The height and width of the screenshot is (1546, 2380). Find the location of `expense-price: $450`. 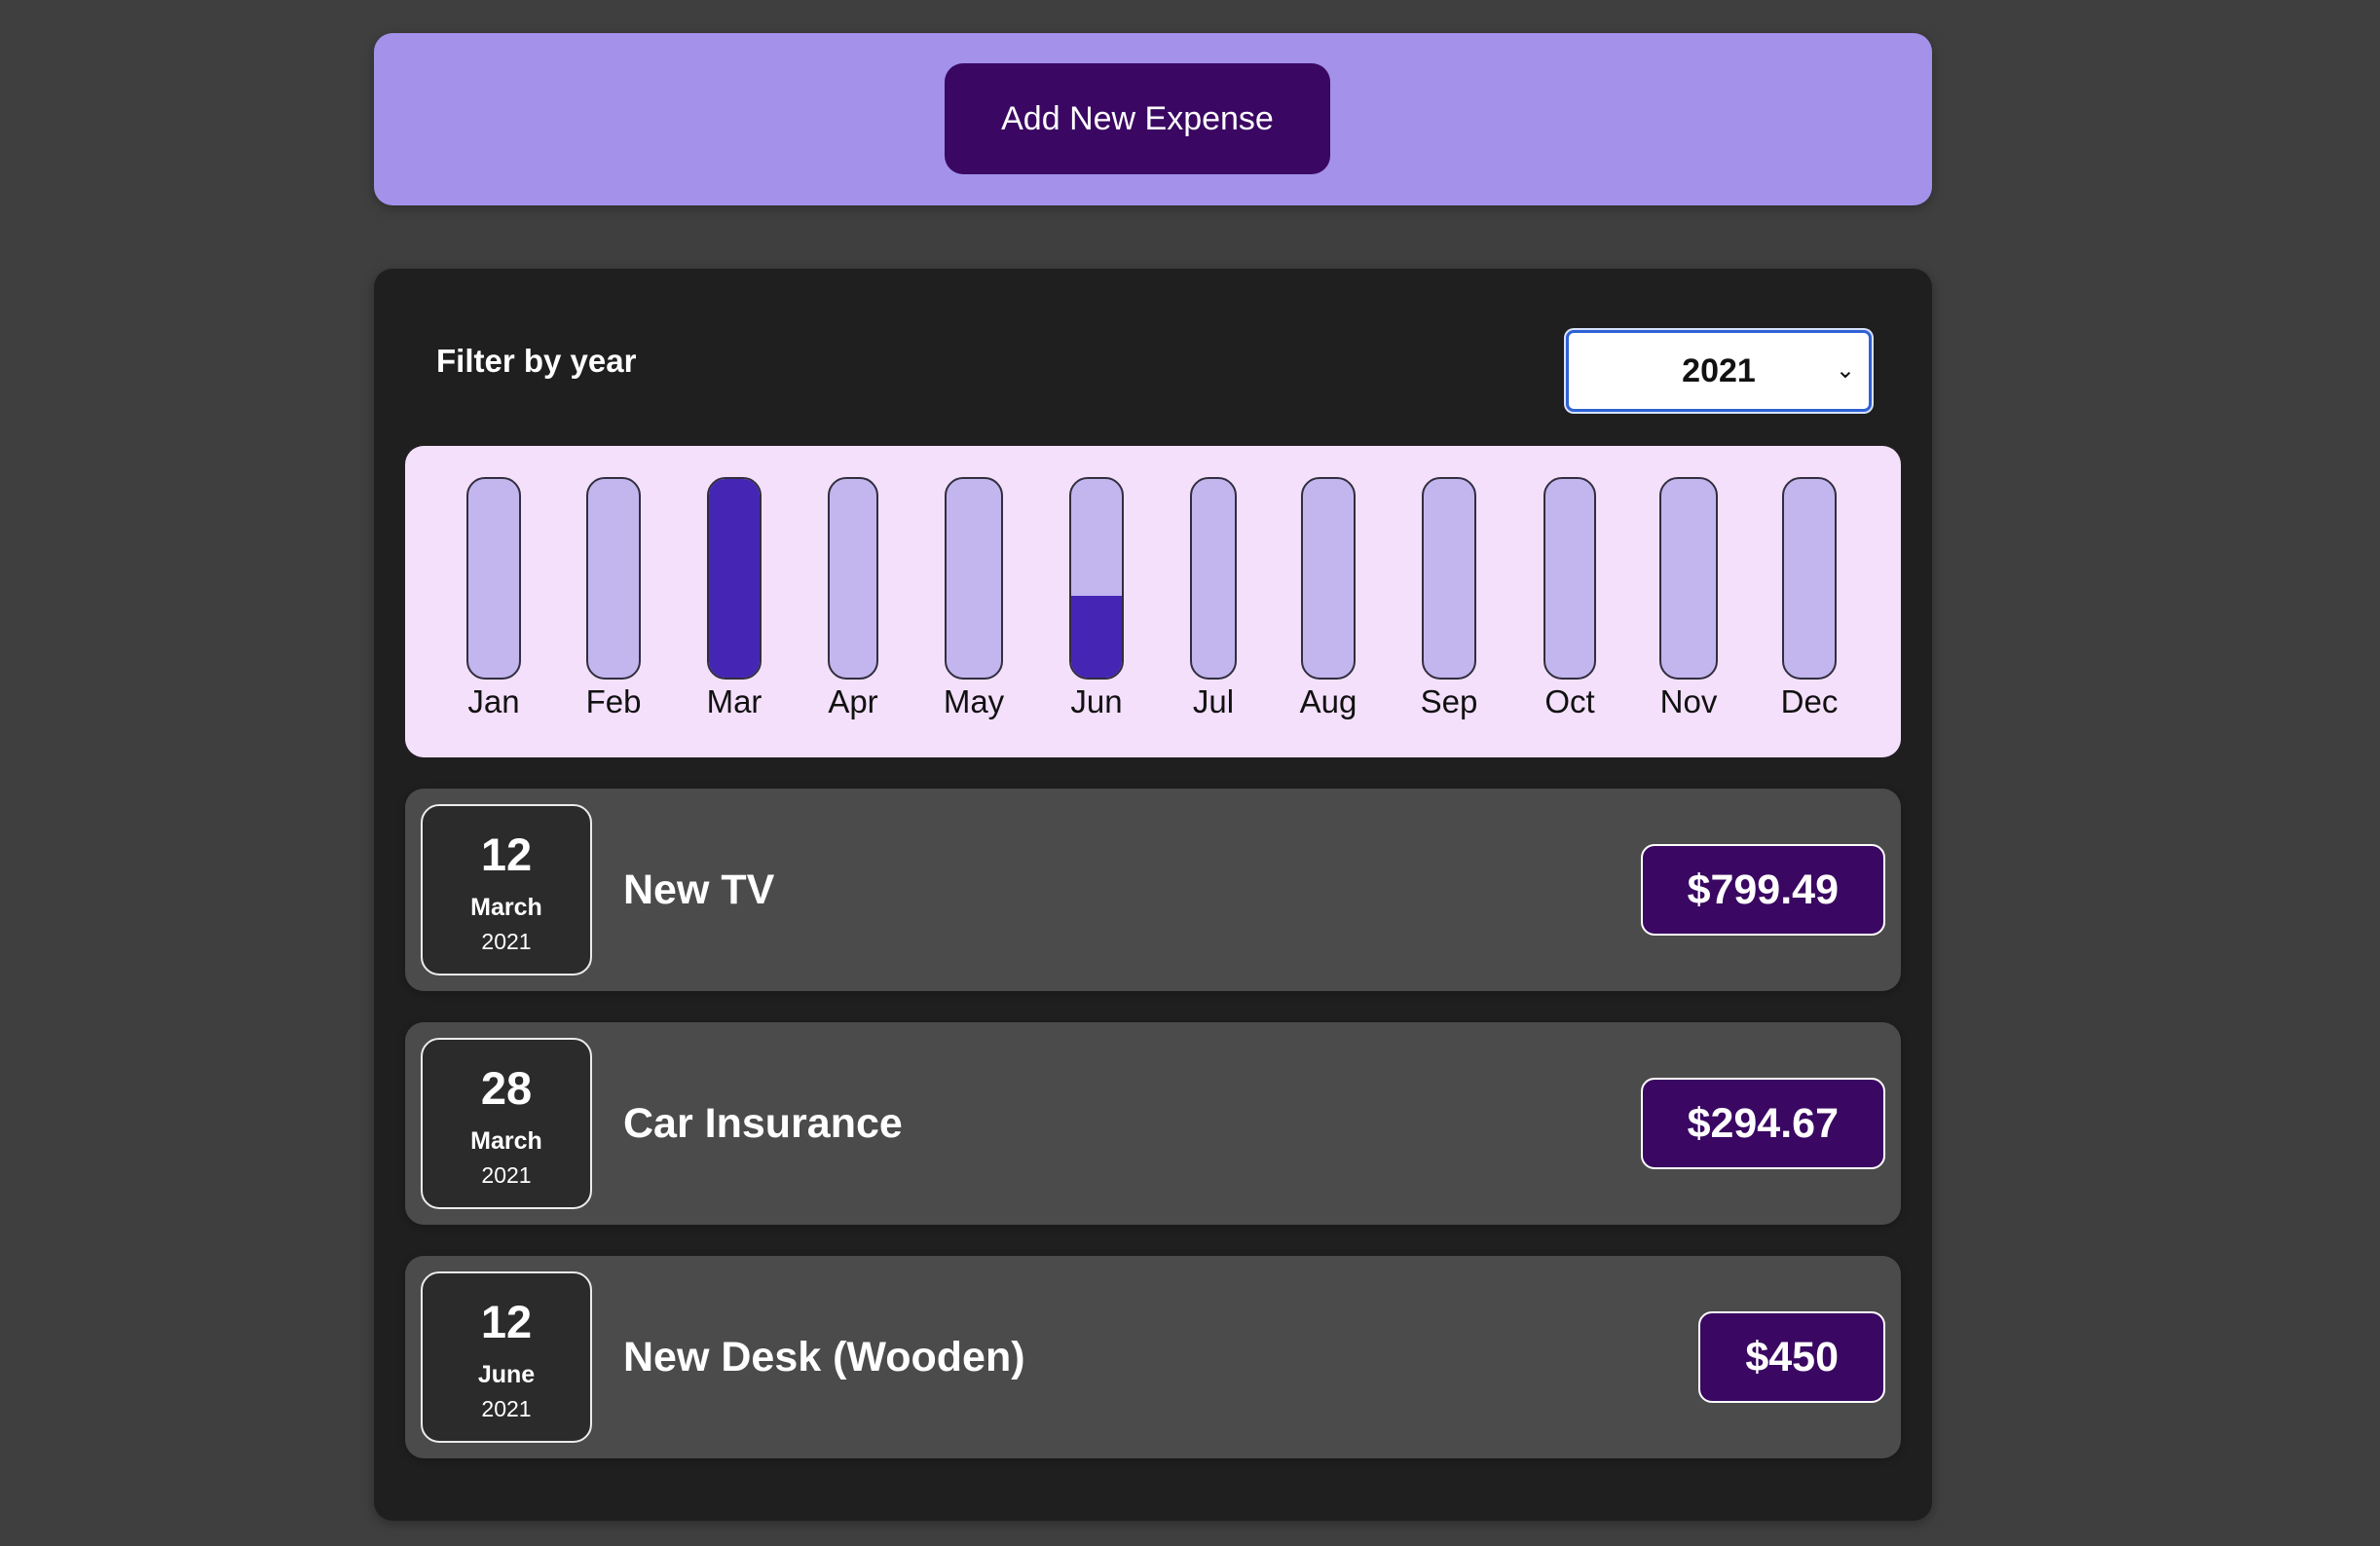

expense-price: $450 is located at coordinates (1791, 1357).